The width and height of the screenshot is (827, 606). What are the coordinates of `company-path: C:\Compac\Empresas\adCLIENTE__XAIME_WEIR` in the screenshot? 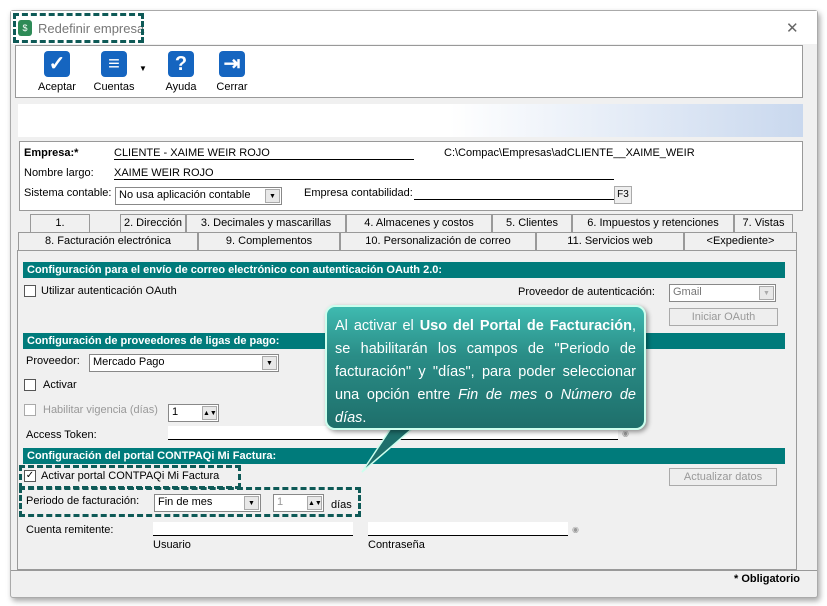 It's located at (569, 153).